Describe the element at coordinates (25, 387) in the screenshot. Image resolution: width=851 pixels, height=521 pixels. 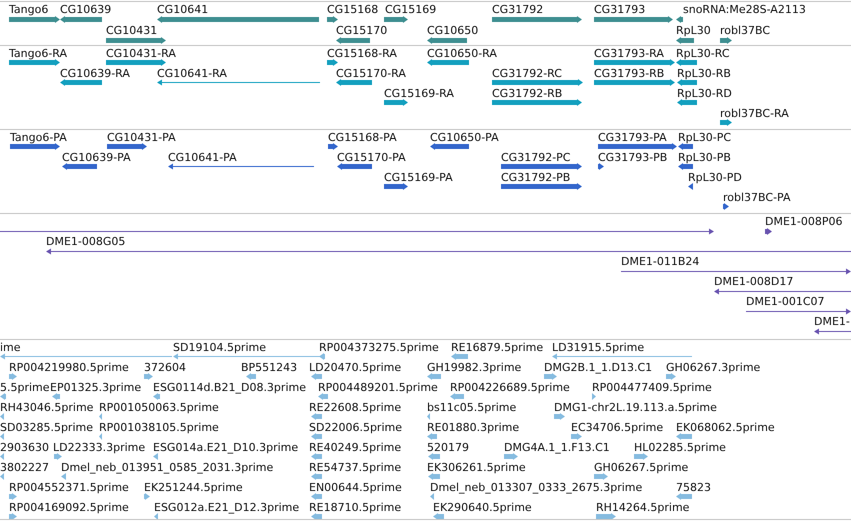
I see `feature-label: 5.5prime` at that location.